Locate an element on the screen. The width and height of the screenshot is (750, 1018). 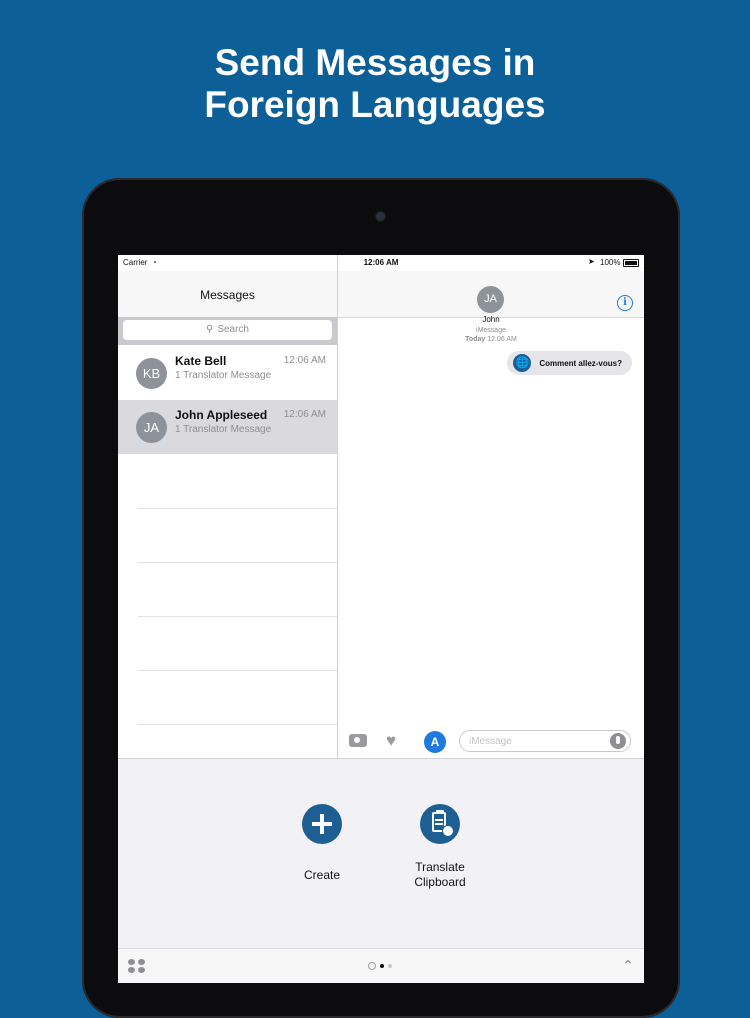
message-input-placeholder: iMessage is located at coordinates (490, 741).